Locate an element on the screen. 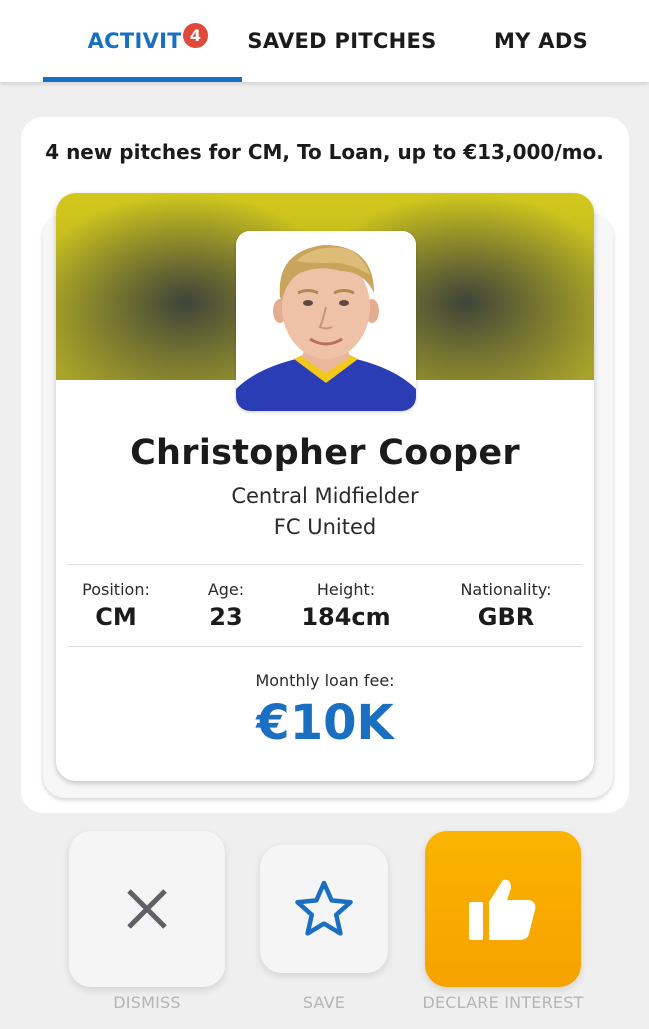  player-name: Christopher Cooper is located at coordinates (325, 453).